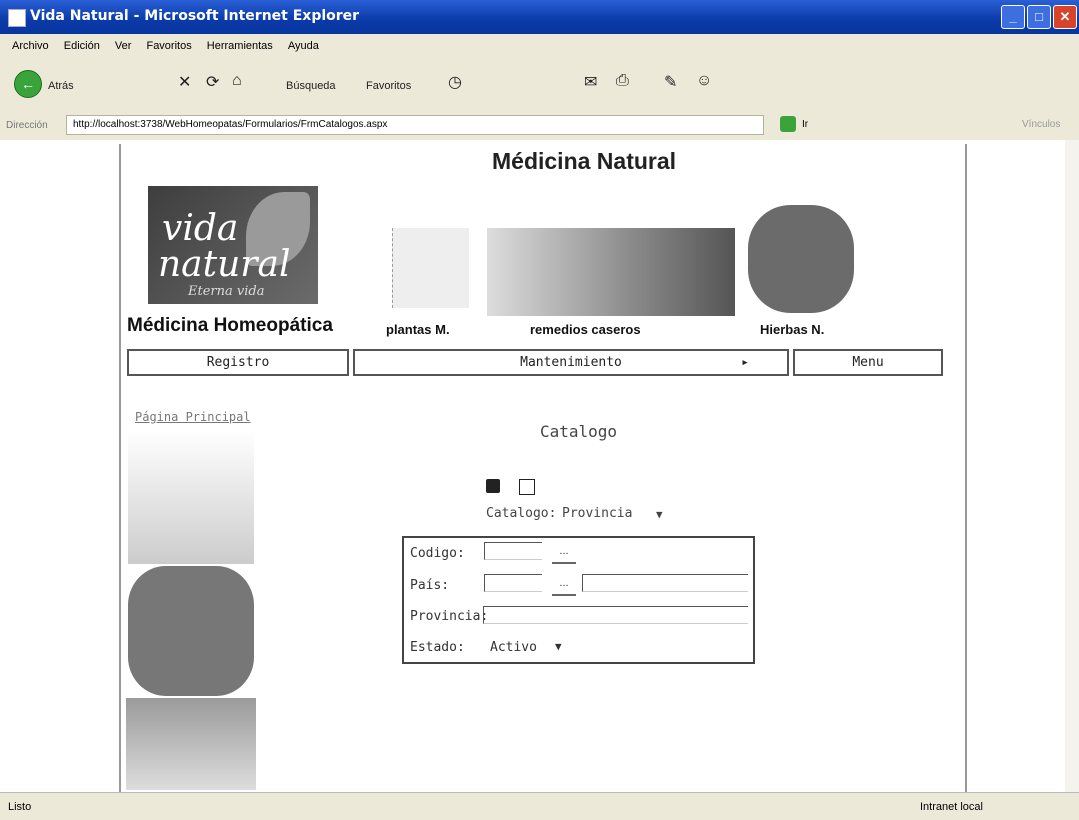 This screenshot has width=1079, height=820. I want to click on submenu-arrow-icon: ▸, so click(745, 362).